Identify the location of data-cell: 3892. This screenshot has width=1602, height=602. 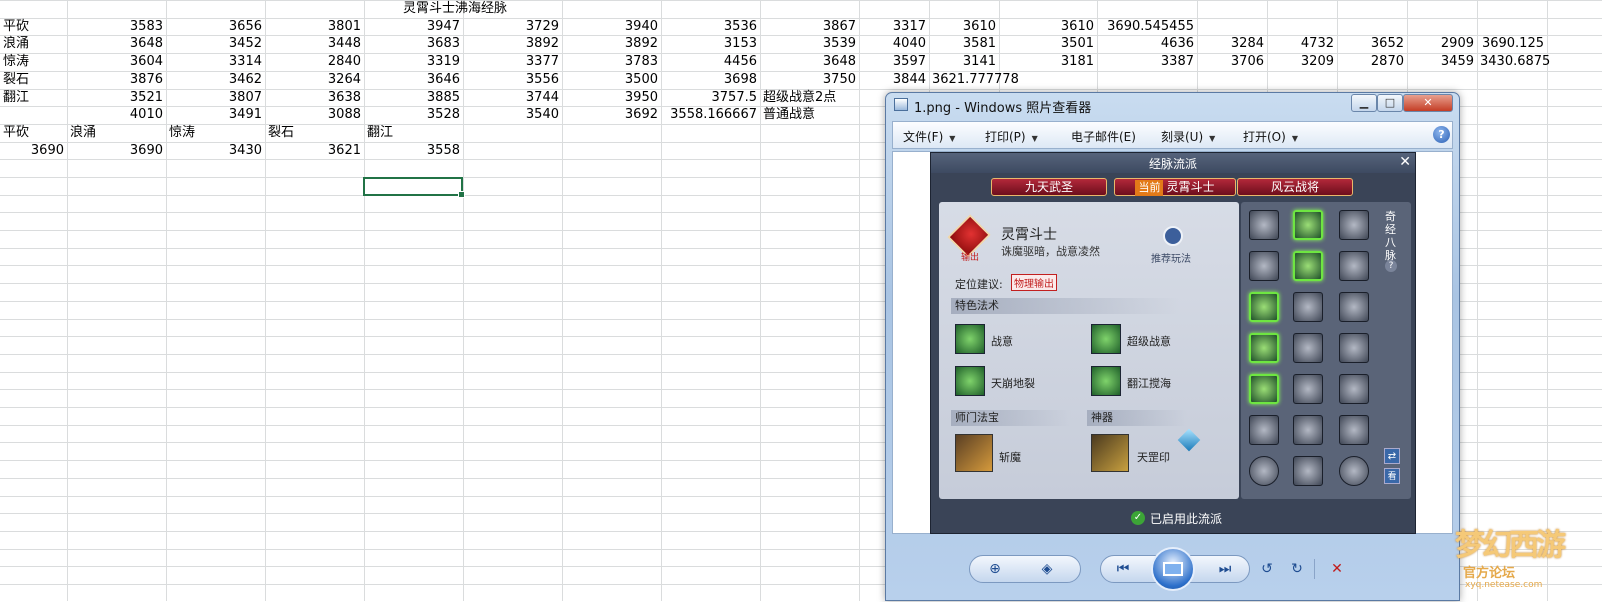
(512, 43).